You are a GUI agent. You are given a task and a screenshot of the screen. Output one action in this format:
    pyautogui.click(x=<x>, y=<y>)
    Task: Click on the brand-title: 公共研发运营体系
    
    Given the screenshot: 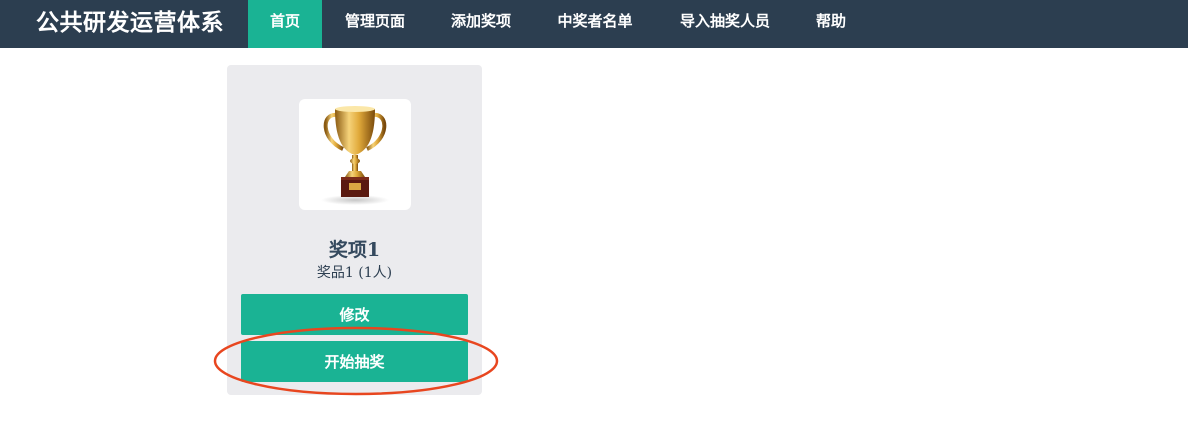 What is the action you would take?
    pyautogui.click(x=130, y=24)
    